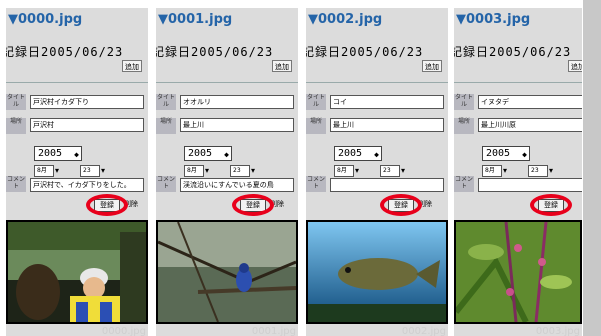 The height and width of the screenshot is (336, 601). Describe the element at coordinates (123, 331) in the screenshot. I see `photo-caption: 0000.jpg` at that location.